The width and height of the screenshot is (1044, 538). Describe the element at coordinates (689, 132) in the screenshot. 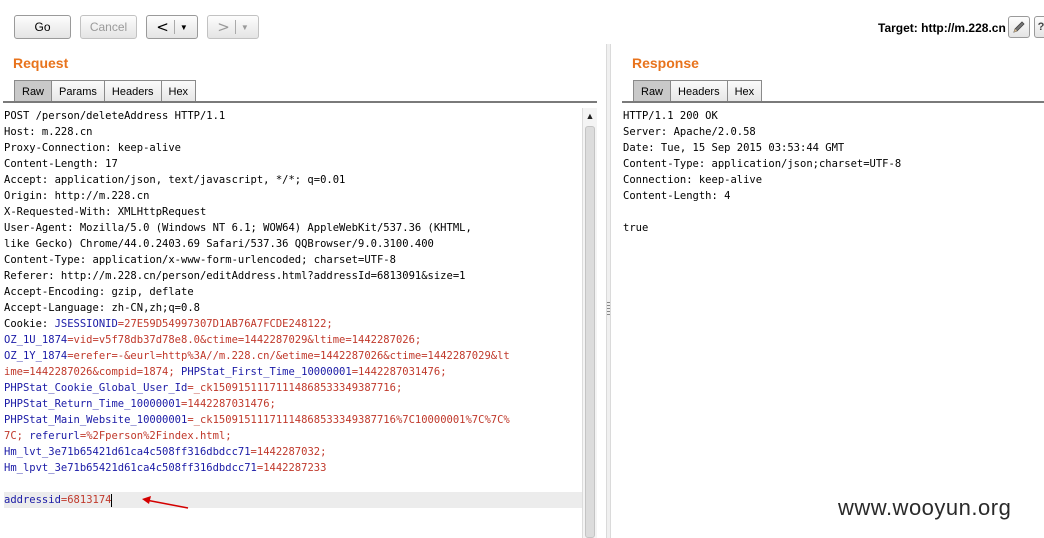

I see `response-line: Server: Apache/2.0.58` at that location.